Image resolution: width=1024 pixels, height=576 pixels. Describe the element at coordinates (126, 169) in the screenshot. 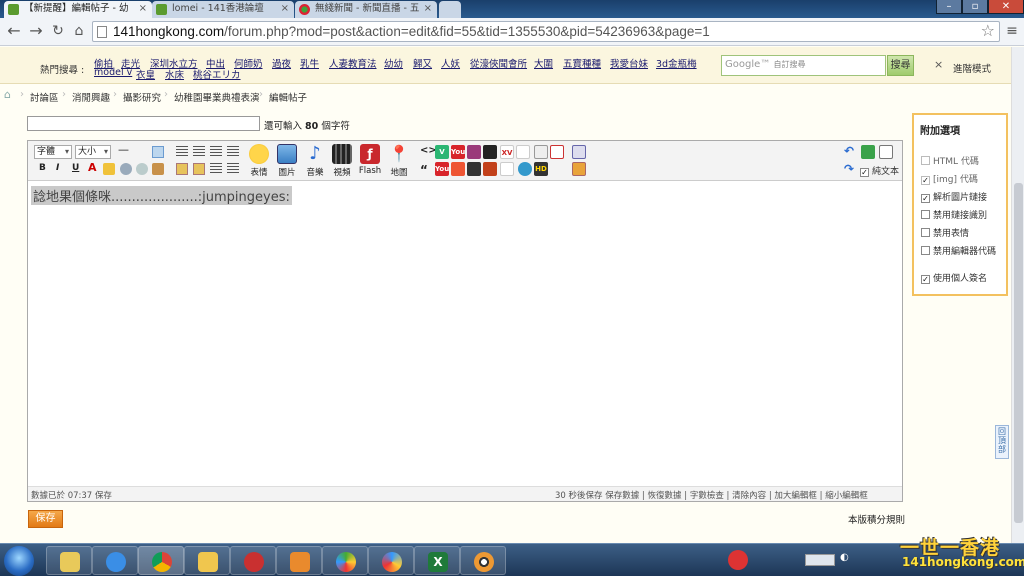

I see `link-icon` at that location.